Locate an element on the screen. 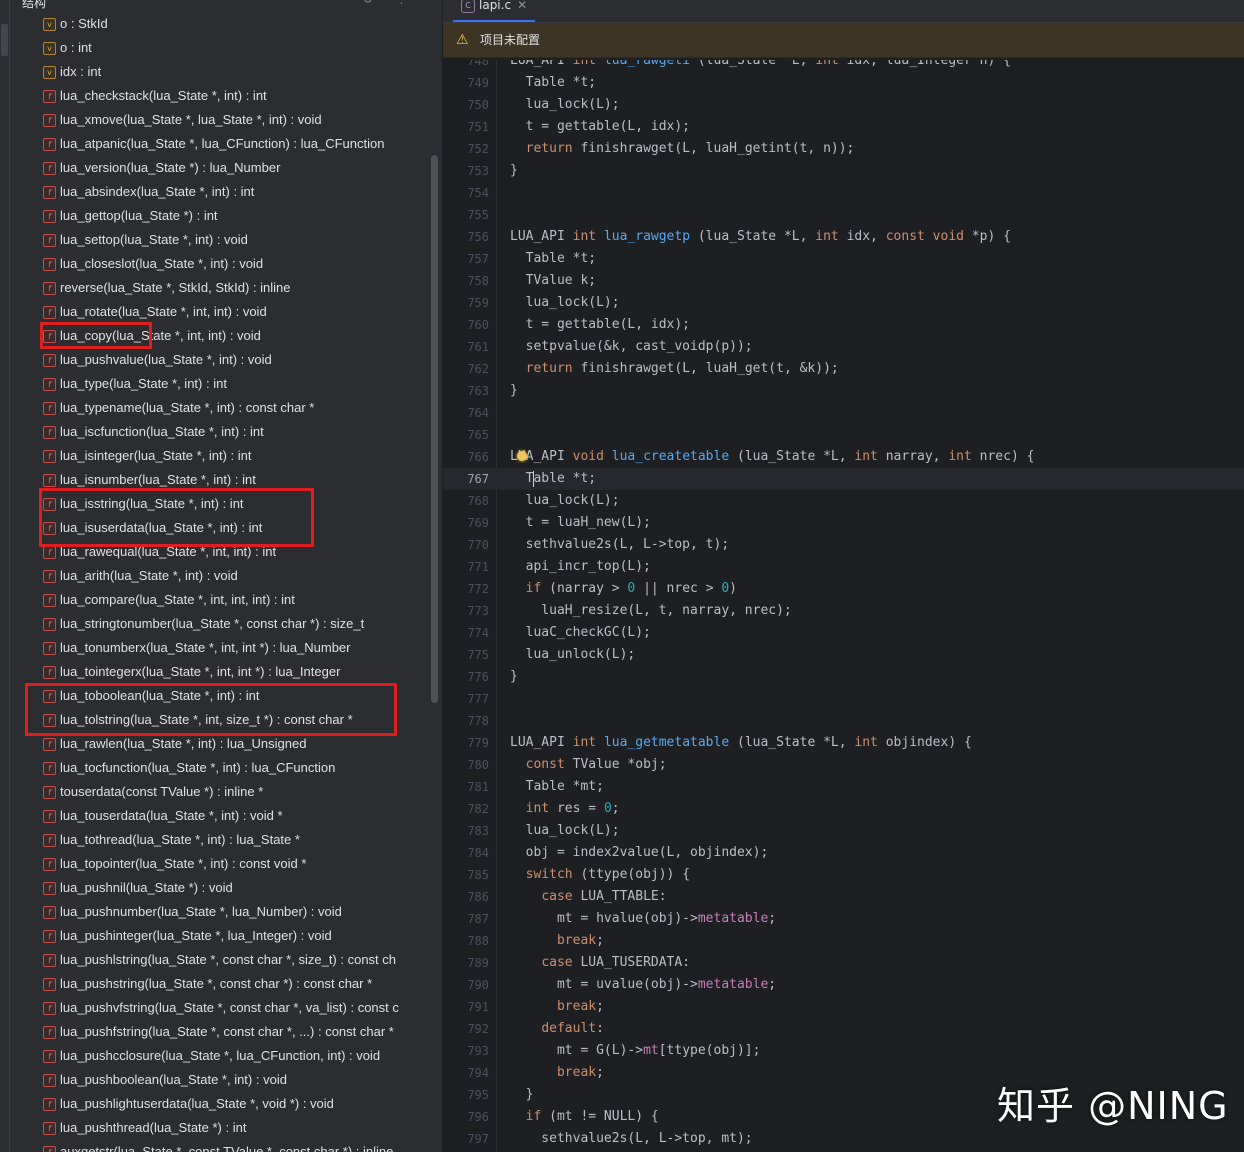  settings-icon: ⚙ is located at coordinates (368, 3).